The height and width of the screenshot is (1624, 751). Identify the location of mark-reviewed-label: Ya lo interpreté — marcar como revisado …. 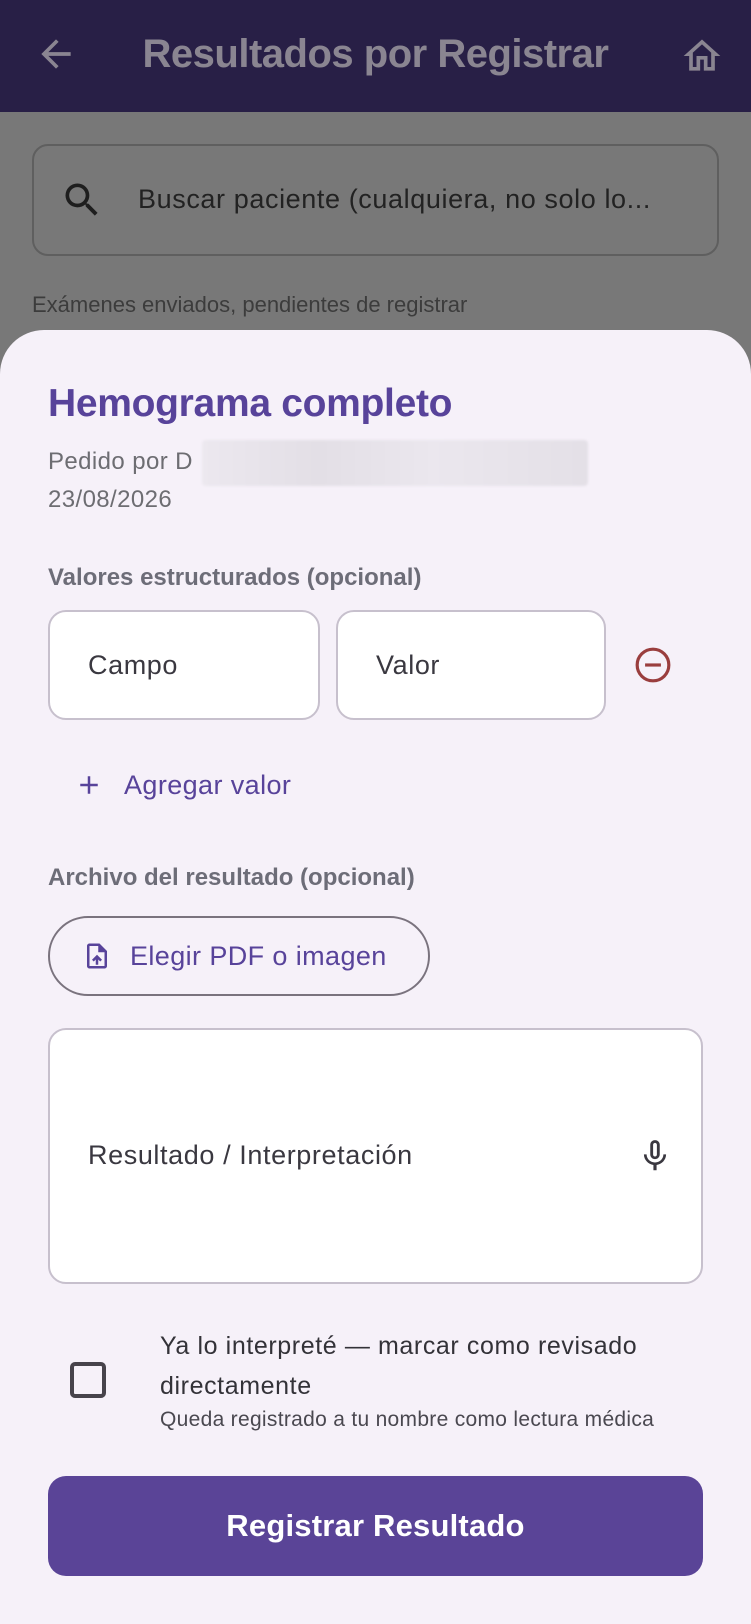
(430, 1366).